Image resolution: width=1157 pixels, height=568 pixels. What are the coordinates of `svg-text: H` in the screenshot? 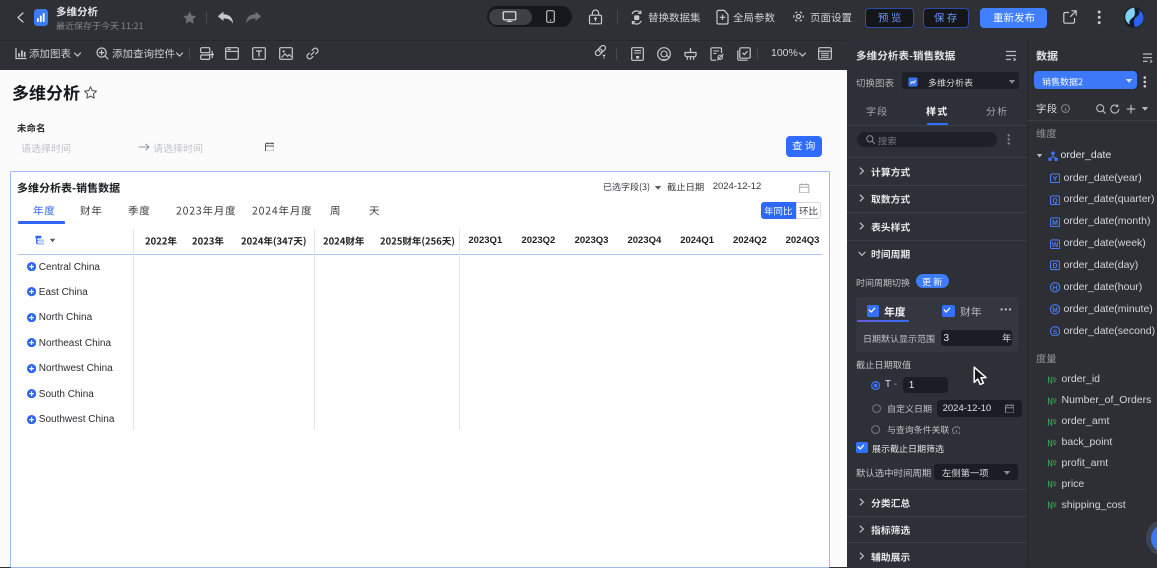 It's located at (1054, 288).